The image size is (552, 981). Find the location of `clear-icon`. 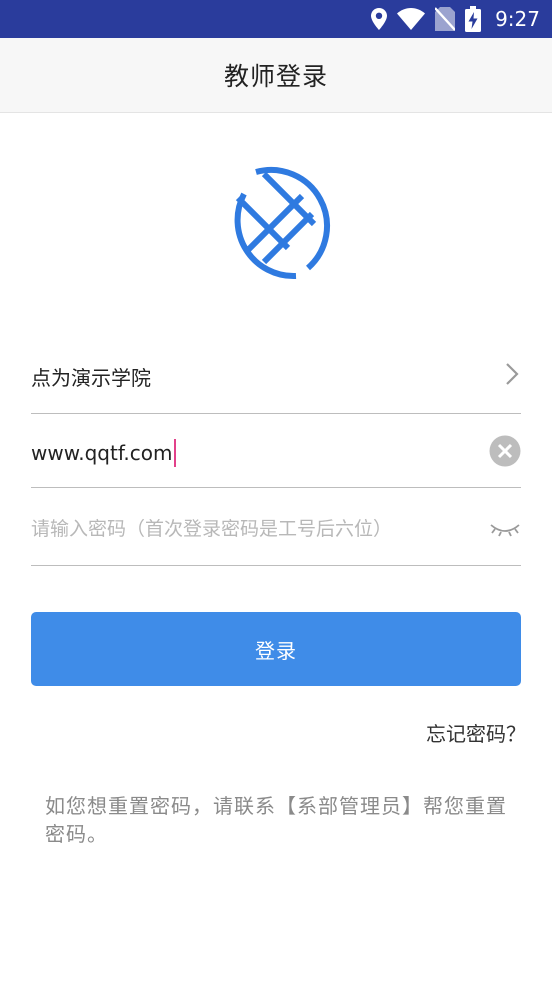

clear-icon is located at coordinates (505, 451).